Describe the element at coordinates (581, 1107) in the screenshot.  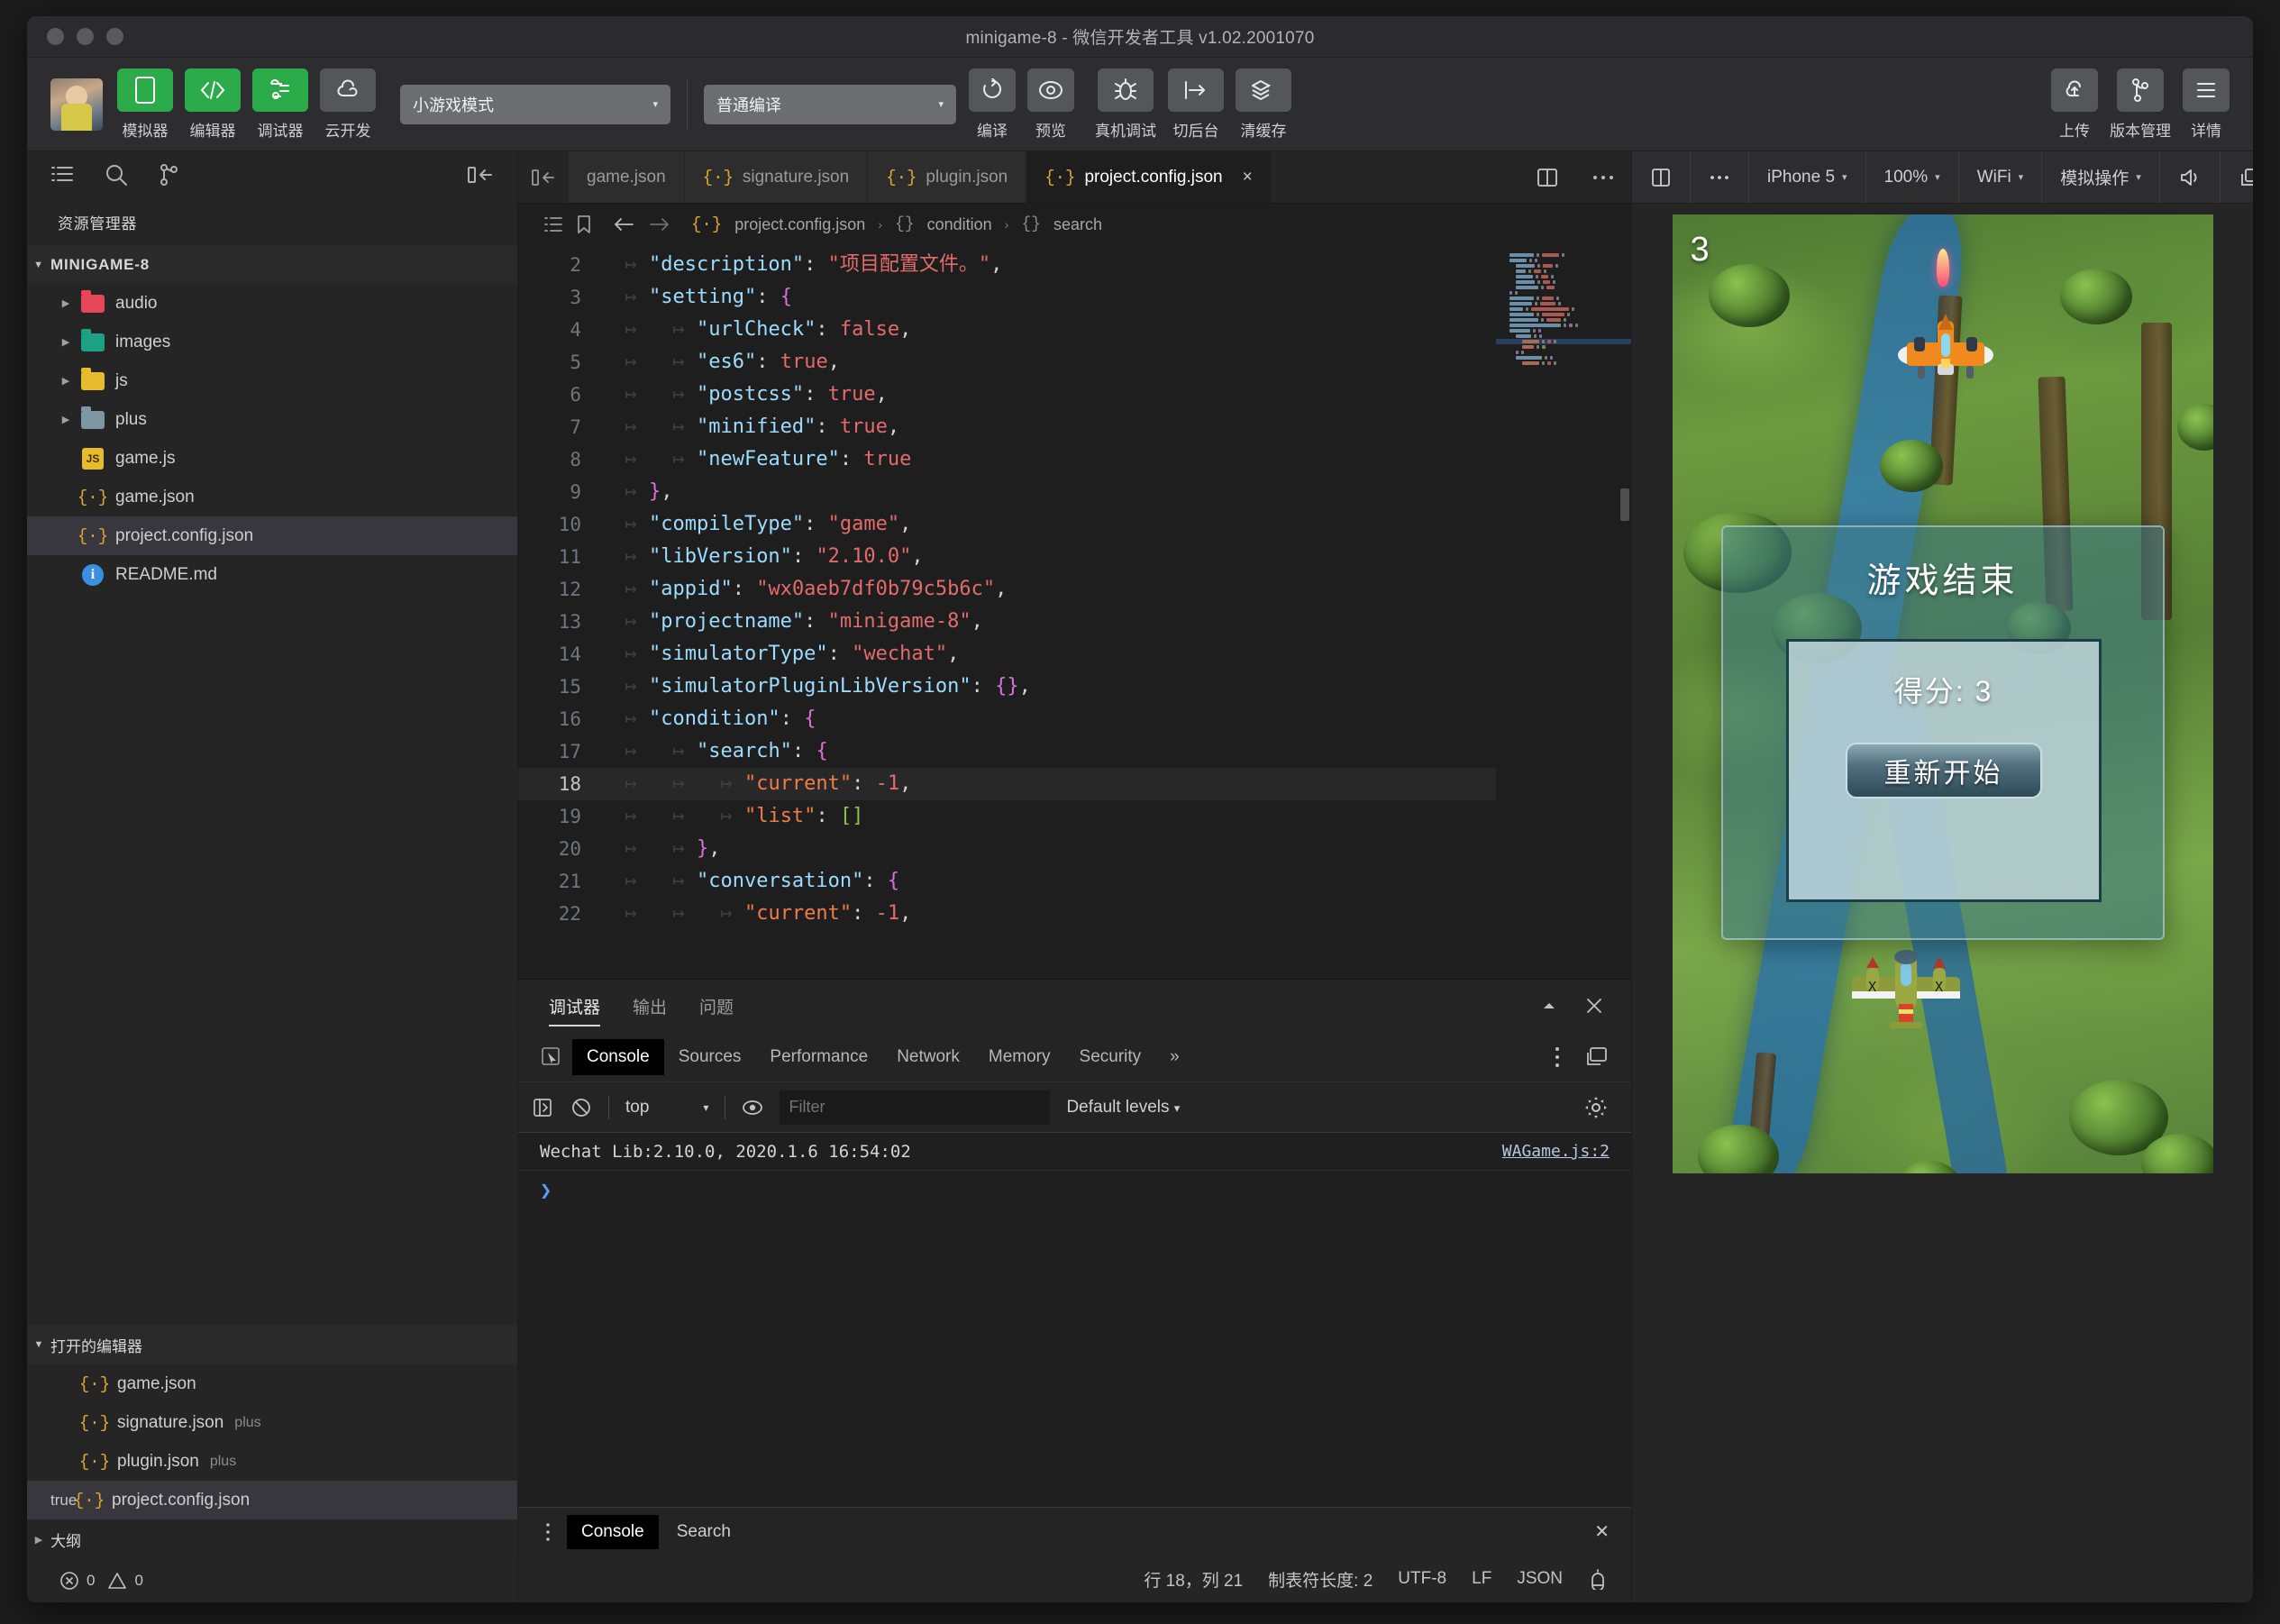
I see `clear-console-icon` at that location.